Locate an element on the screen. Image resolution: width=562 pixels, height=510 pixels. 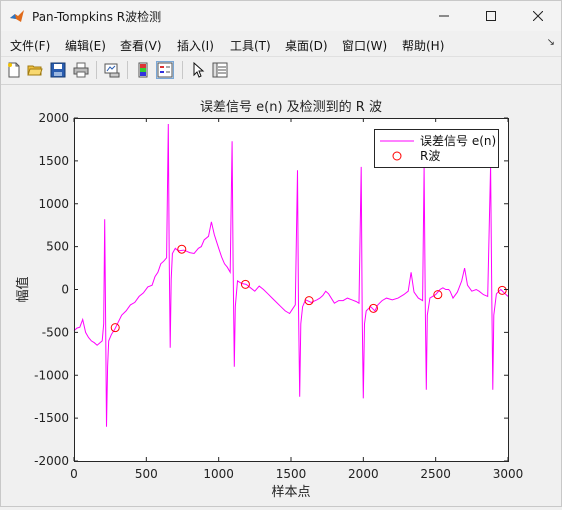
x-tick-label: 2500 is located at coordinates (435, 474).